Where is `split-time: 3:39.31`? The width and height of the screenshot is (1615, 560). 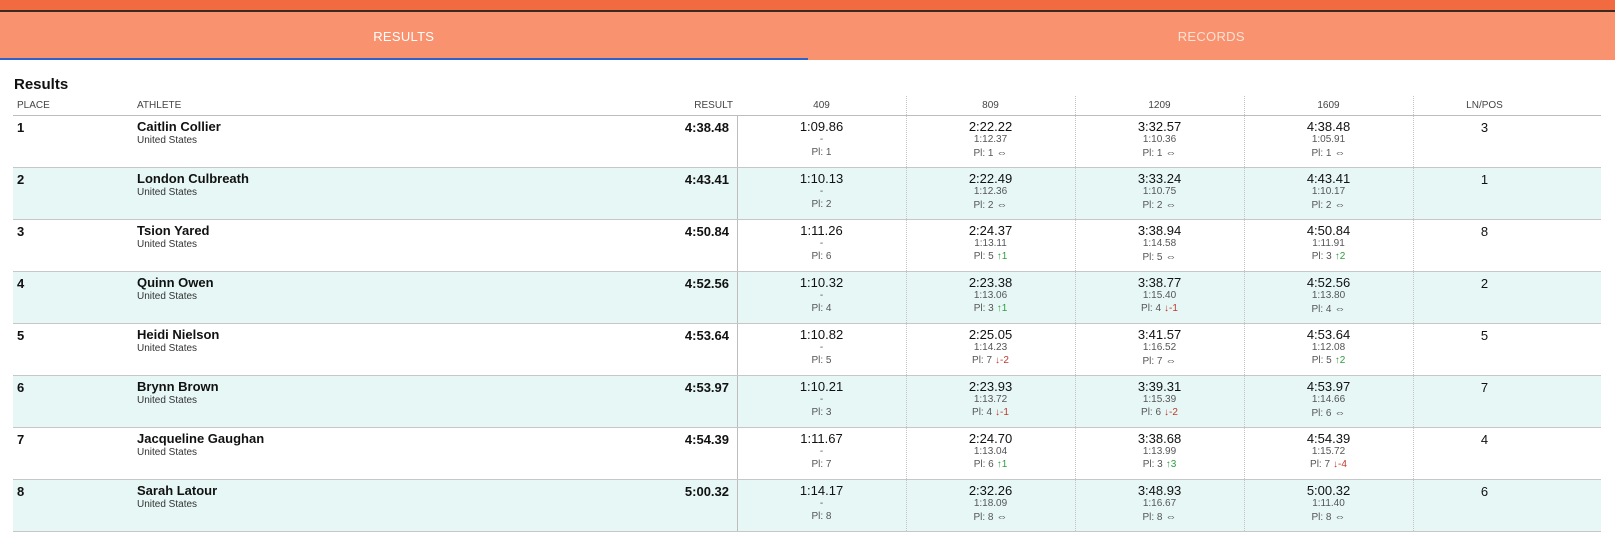
split-time: 3:39.31 is located at coordinates (1159, 386).